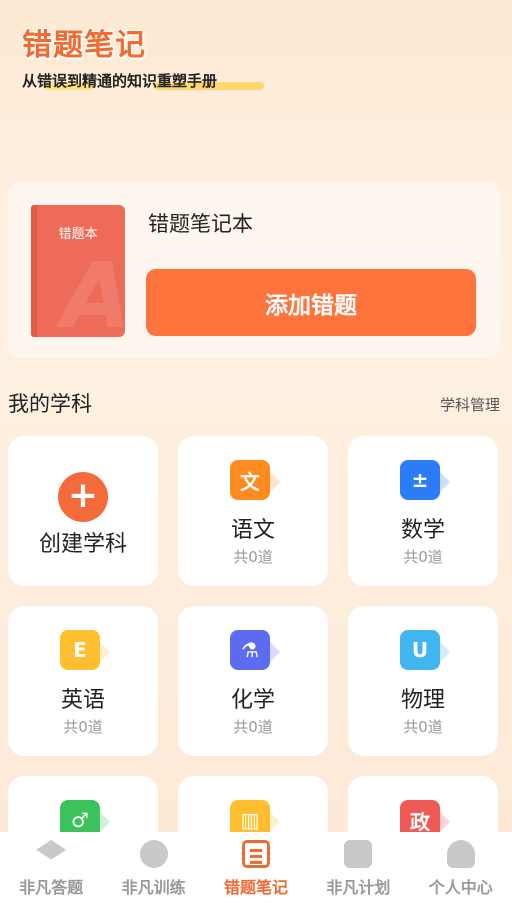 This screenshot has width=512, height=903. Describe the element at coordinates (422, 700) in the screenshot. I see `subject-name: 物理` at that location.